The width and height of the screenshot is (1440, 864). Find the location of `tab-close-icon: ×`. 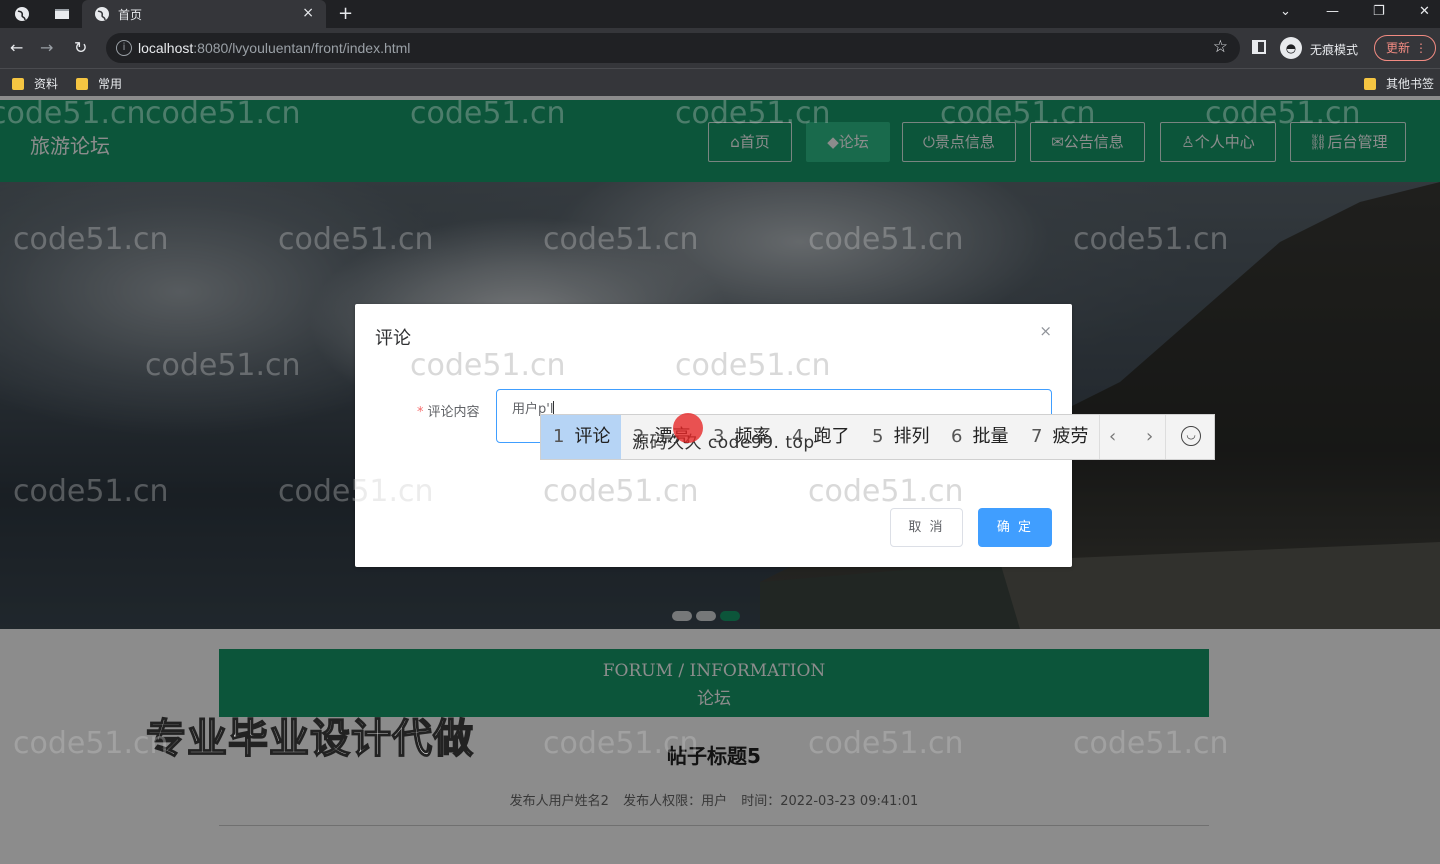

tab-close-icon: × is located at coordinates (308, 13).